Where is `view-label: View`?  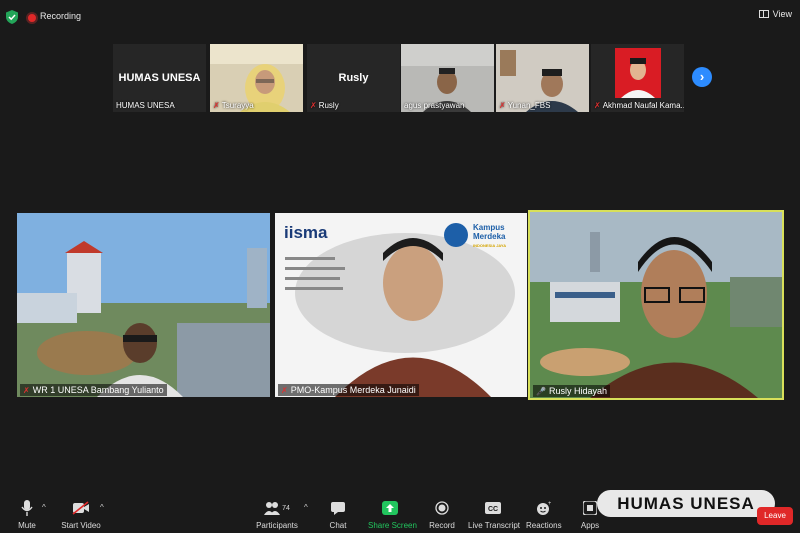 view-label: View is located at coordinates (782, 14).